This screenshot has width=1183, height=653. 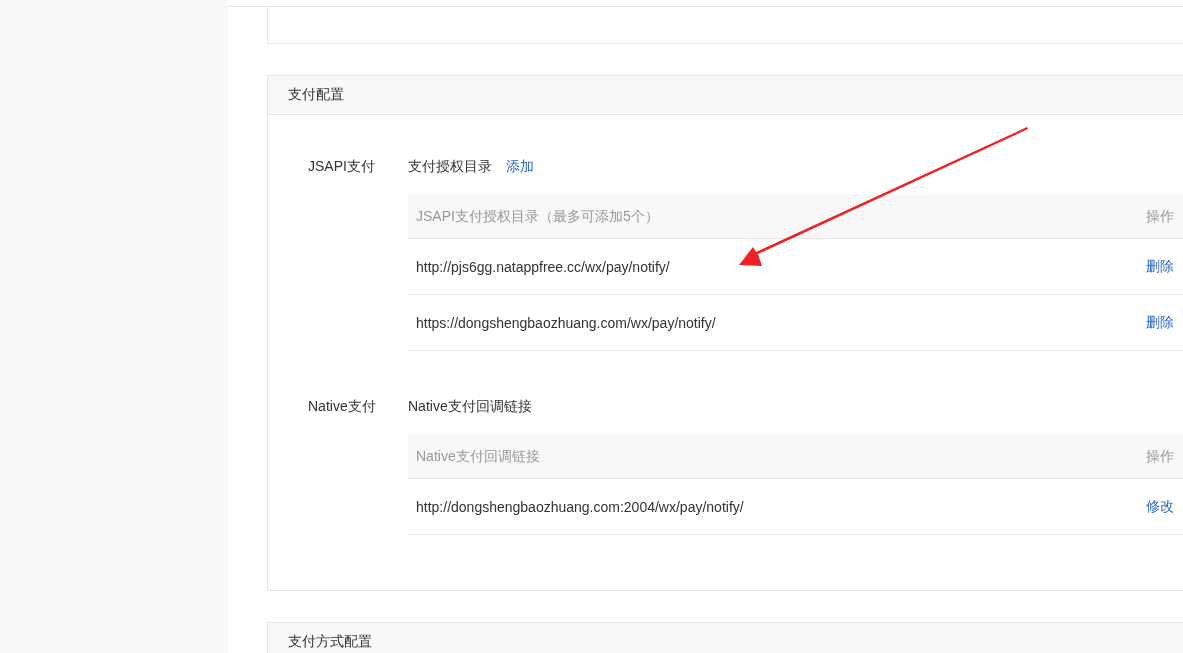 What do you see at coordinates (520, 166) in the screenshot?
I see `add-link: 添加` at bounding box center [520, 166].